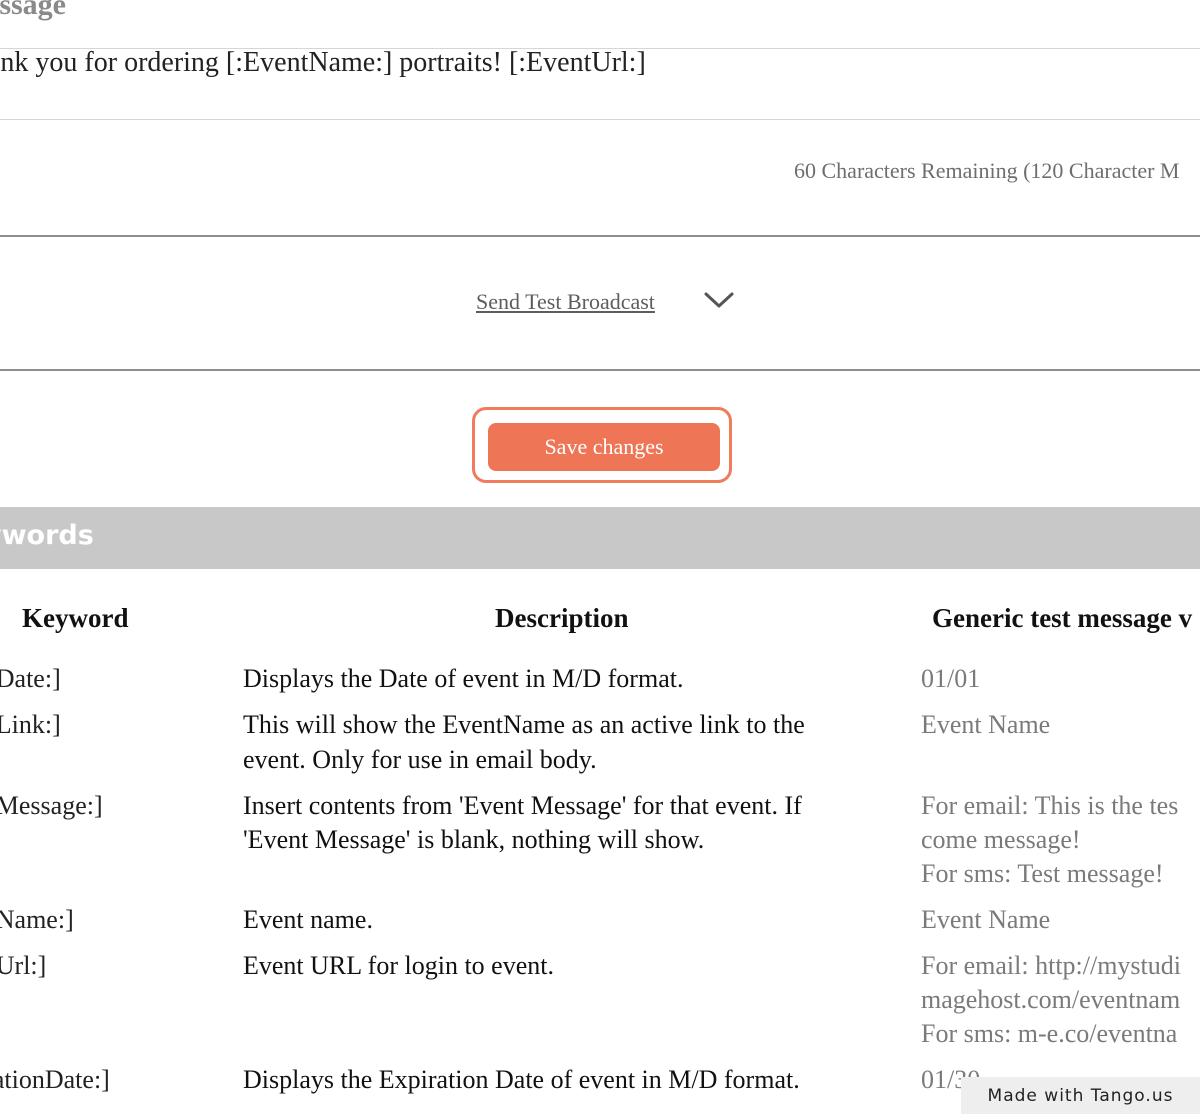 This screenshot has height=1114, width=1200. Describe the element at coordinates (308, 919) in the screenshot. I see `table-cell-description: Event name.` at that location.